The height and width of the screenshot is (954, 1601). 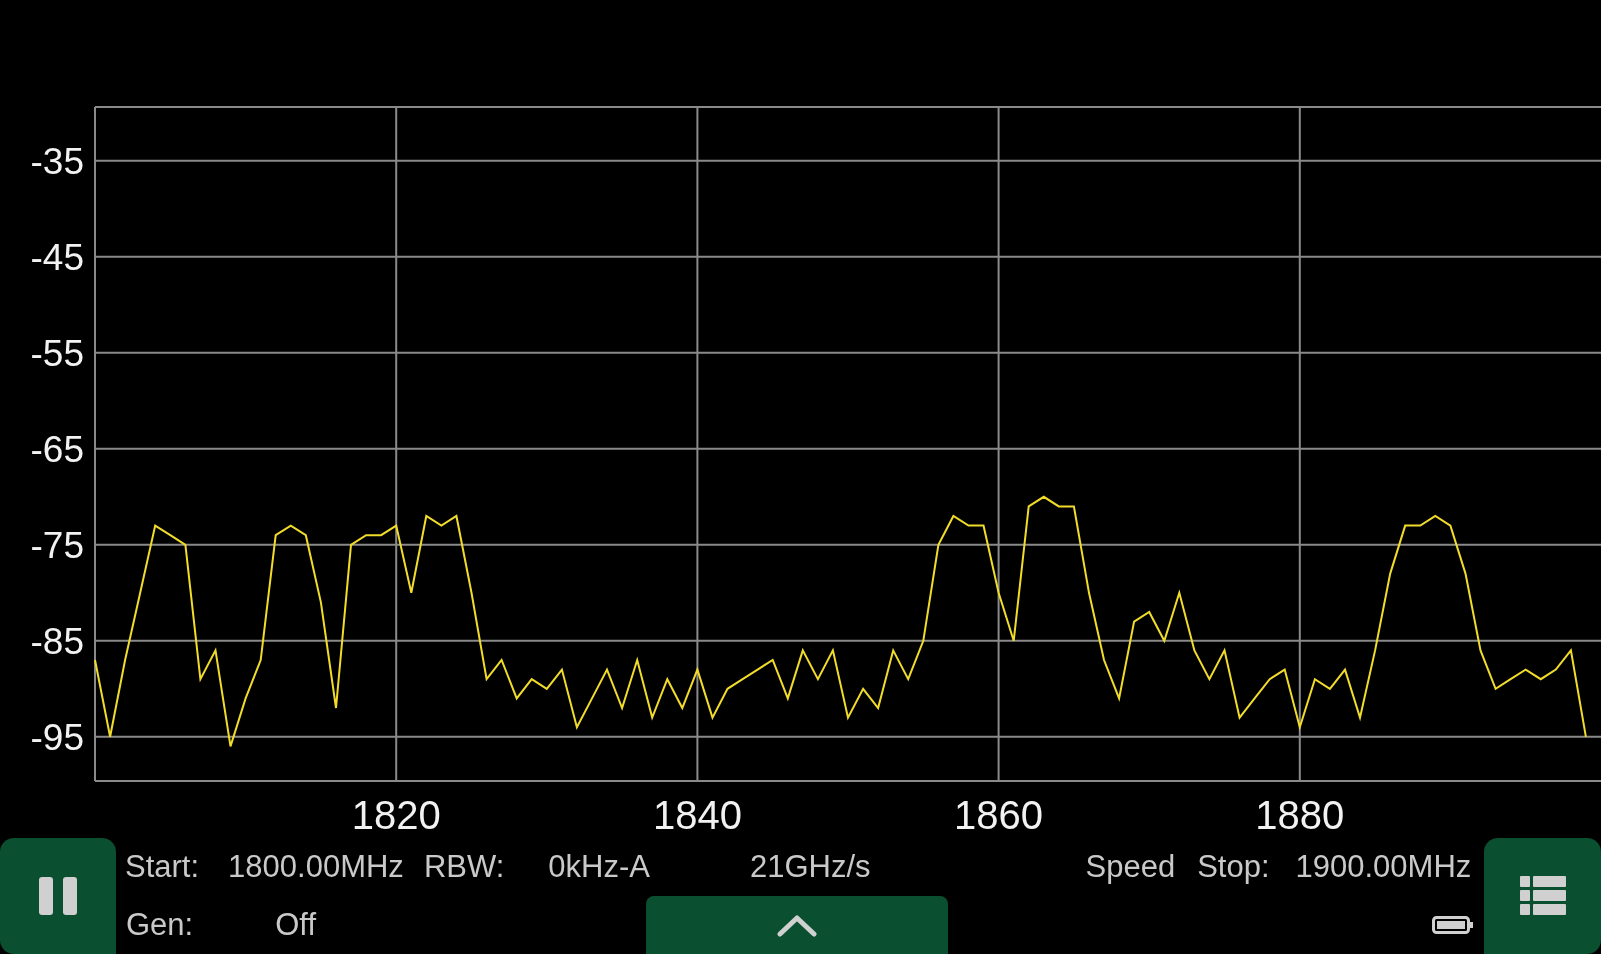 What do you see at coordinates (999, 815) in the screenshot?
I see `axis-label: 1860` at bounding box center [999, 815].